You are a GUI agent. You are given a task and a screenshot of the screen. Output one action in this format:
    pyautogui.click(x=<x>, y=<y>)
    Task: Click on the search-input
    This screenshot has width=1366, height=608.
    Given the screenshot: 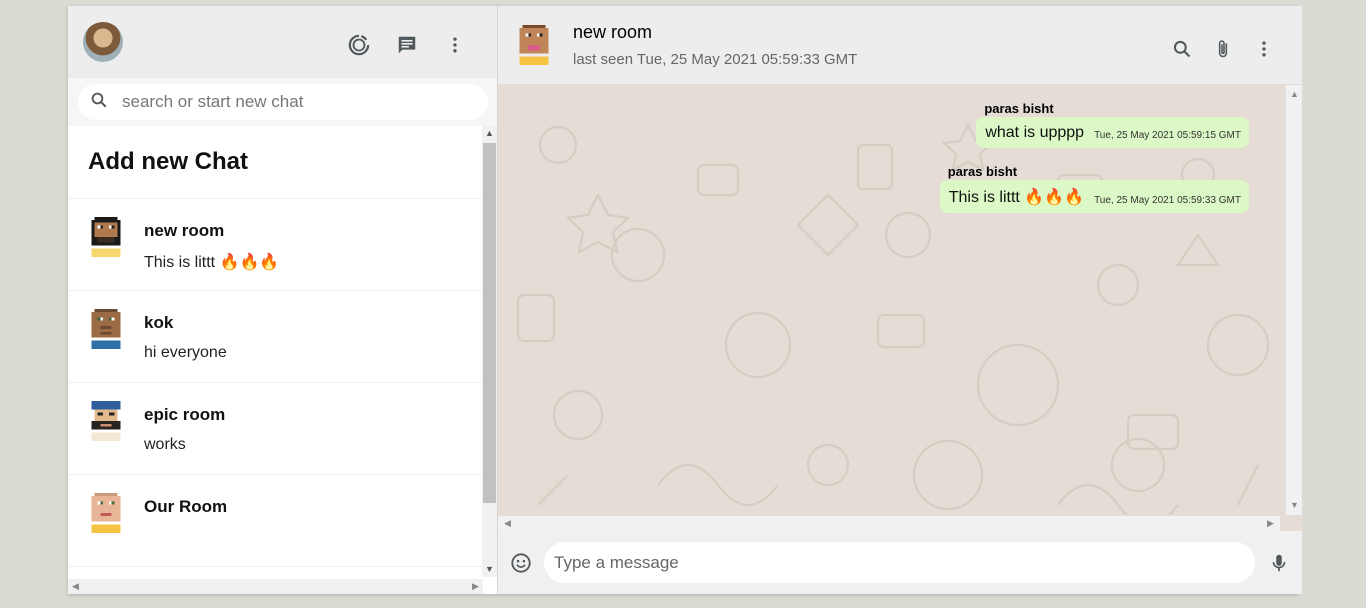 What is the action you would take?
    pyautogui.click(x=297, y=102)
    